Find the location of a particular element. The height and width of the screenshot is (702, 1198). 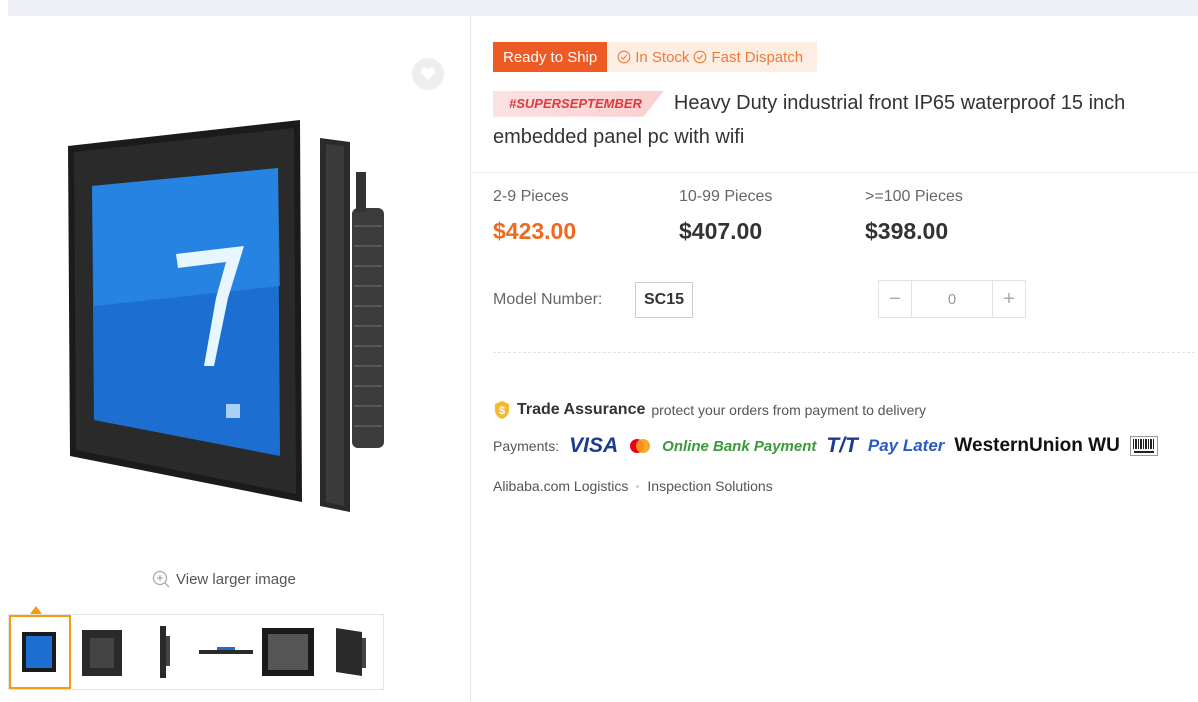

model-number-label: Model Number: is located at coordinates (548, 299).